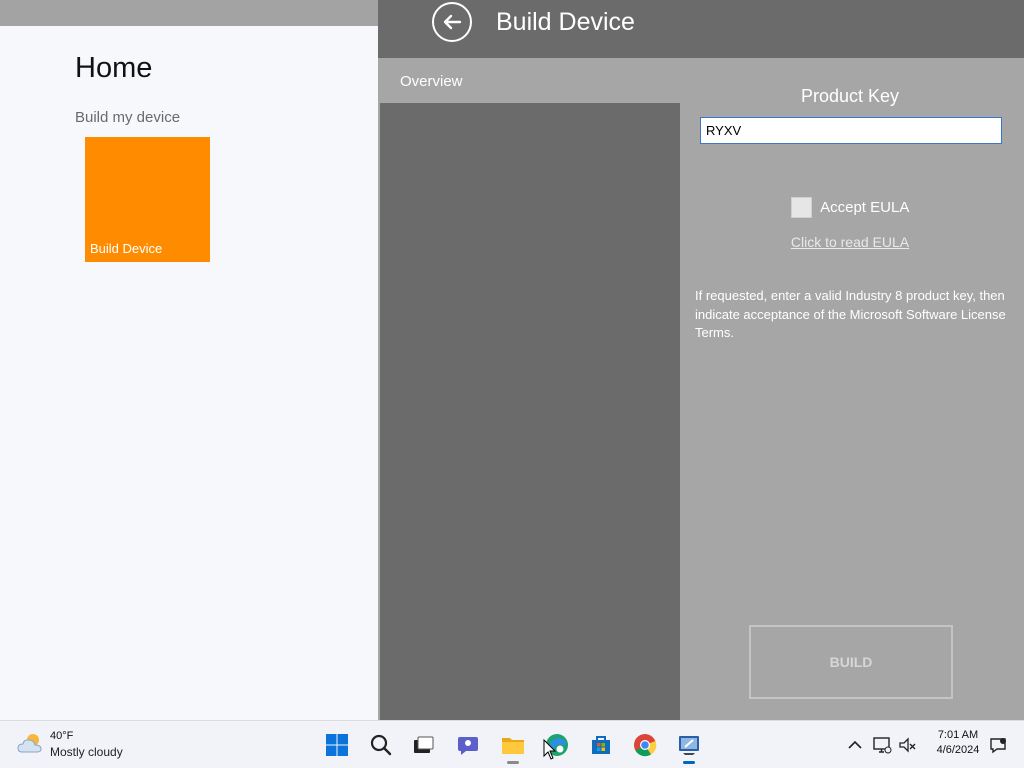 The image size is (1024, 768). I want to click on running-indicator, so click(513, 762).